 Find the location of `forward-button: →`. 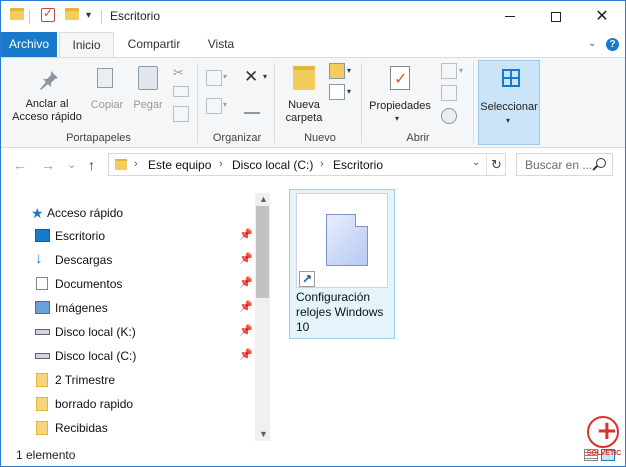

forward-button: → is located at coordinates (48, 165).